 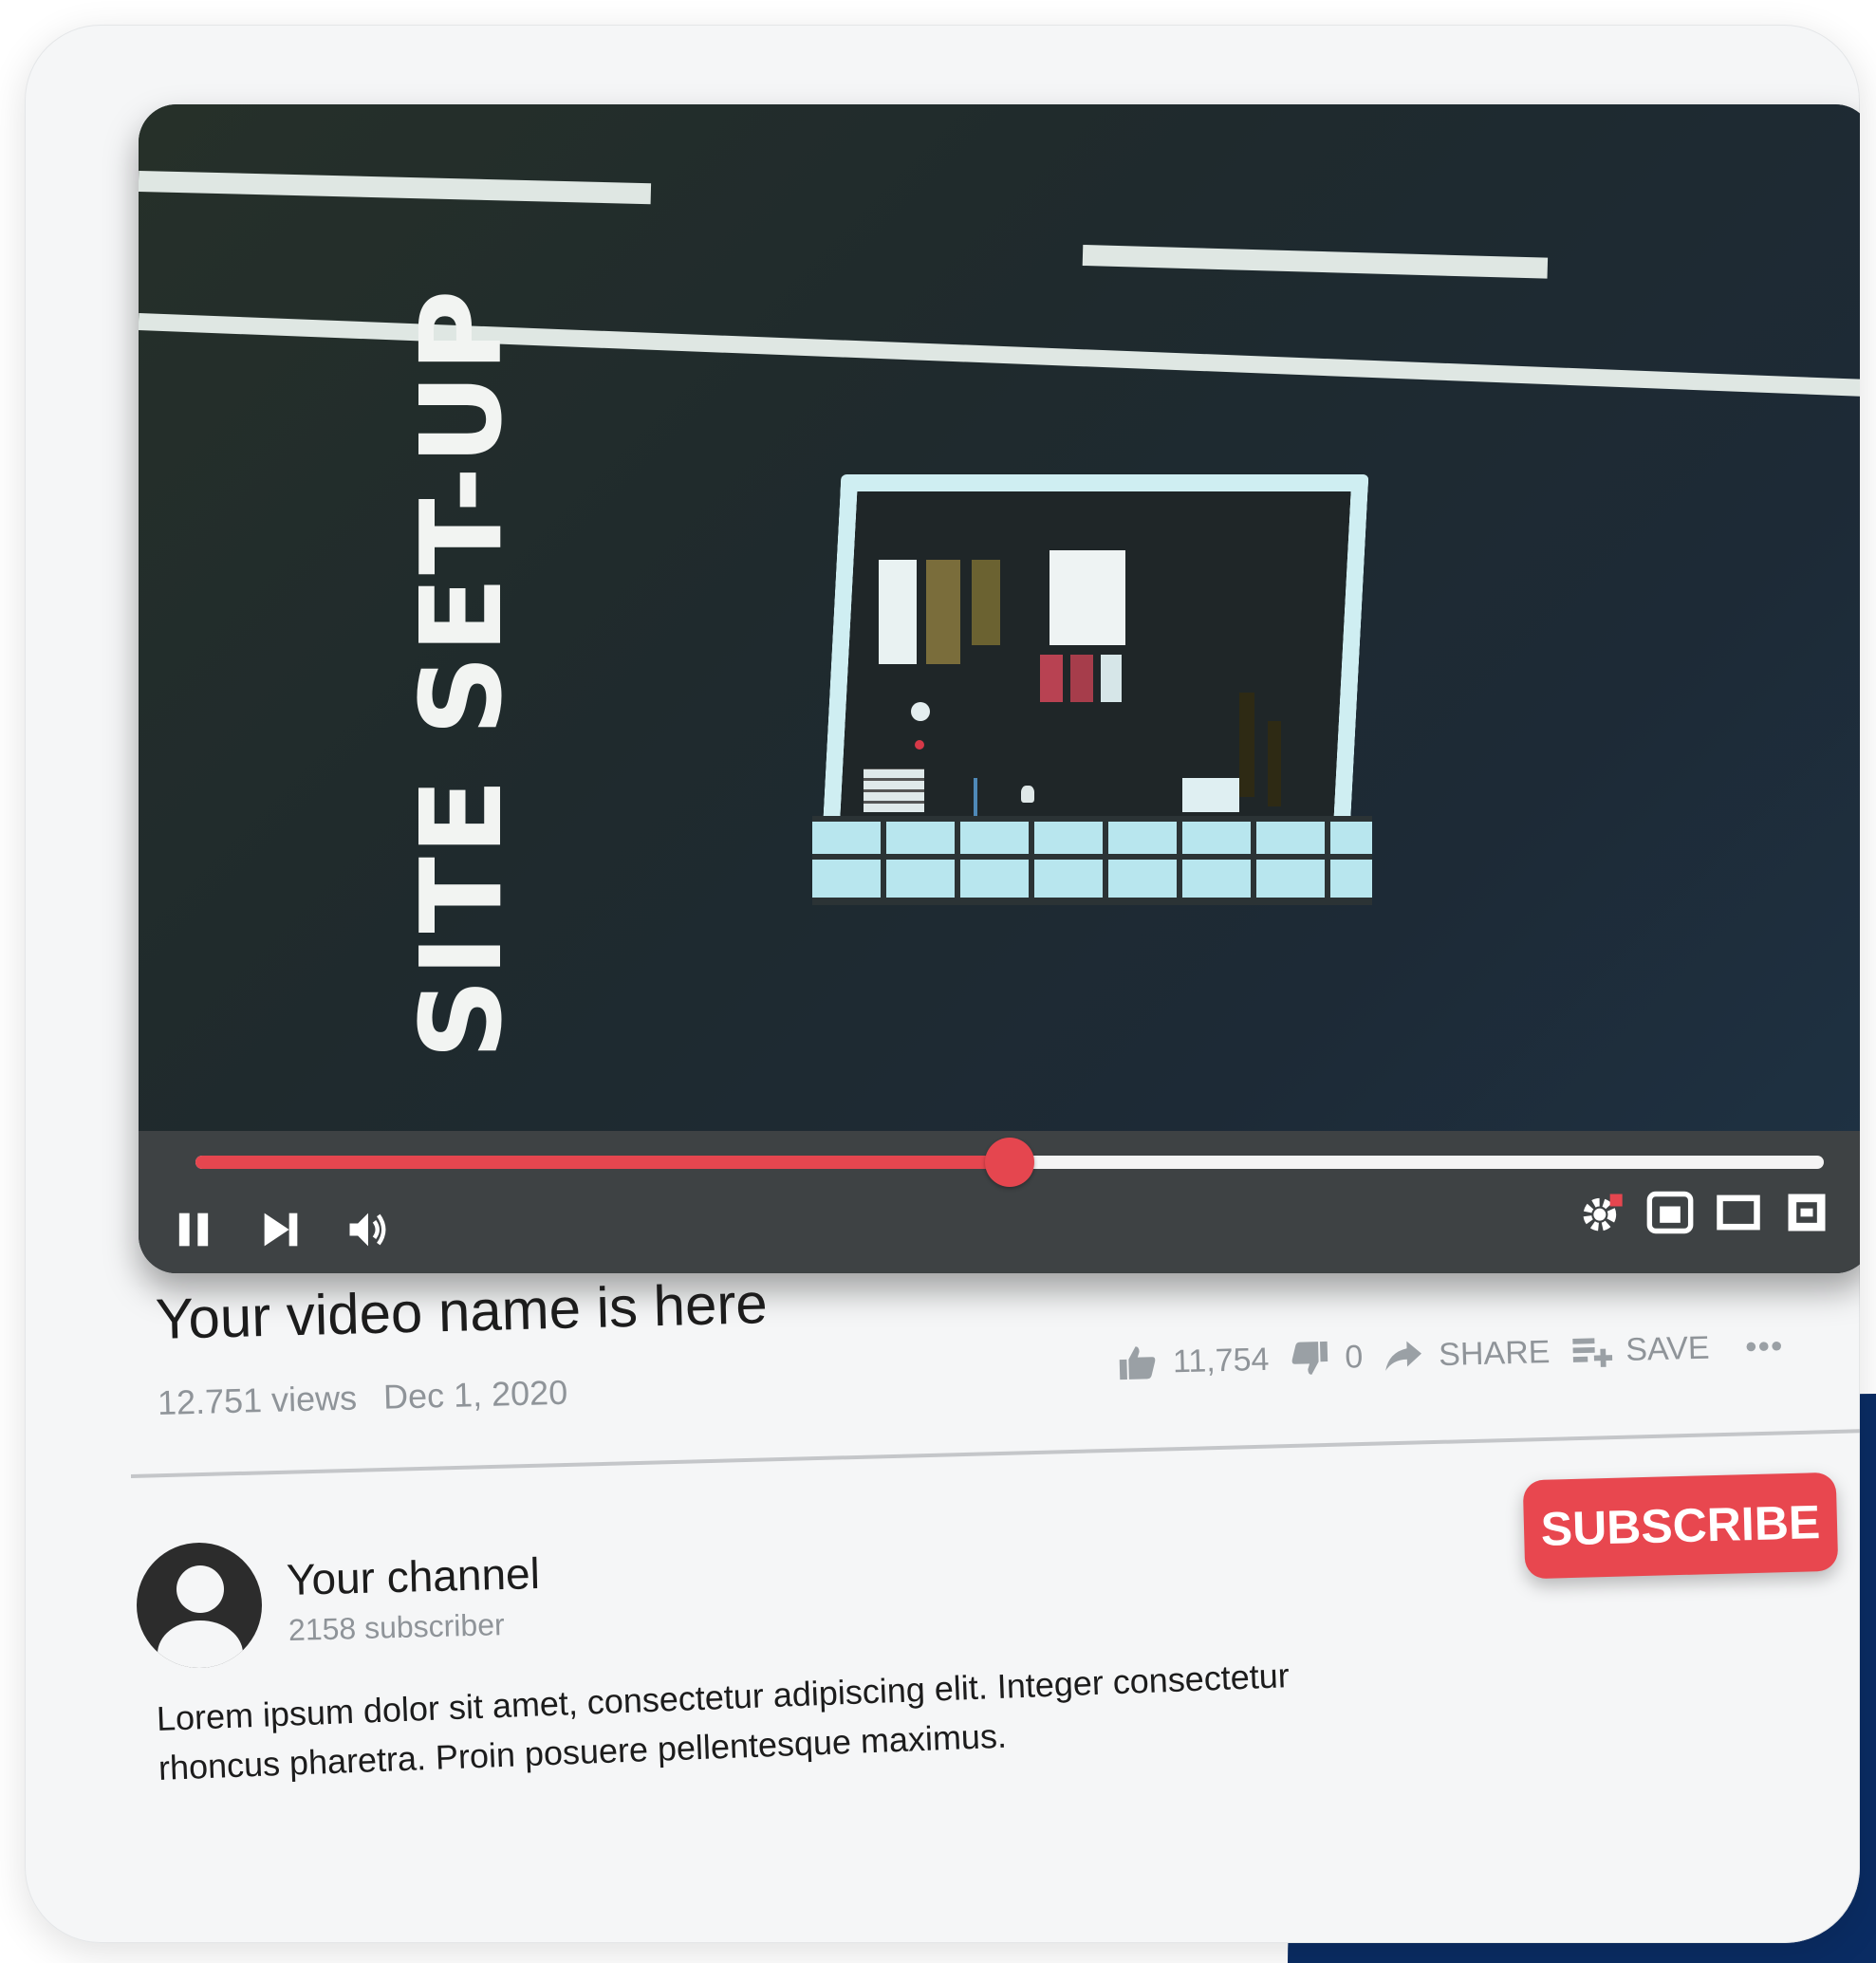 I want to click on volume-icon, so click(x=367, y=1230).